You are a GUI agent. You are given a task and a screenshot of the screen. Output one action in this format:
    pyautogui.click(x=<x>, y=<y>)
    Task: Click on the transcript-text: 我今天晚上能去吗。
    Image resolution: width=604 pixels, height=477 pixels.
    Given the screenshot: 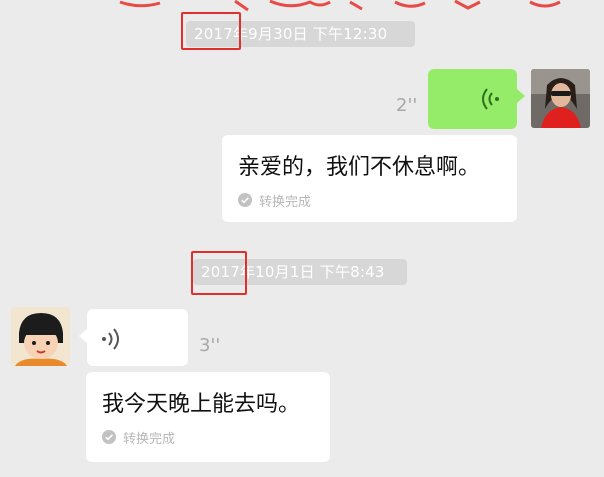 What is the action you would take?
    pyautogui.click(x=201, y=404)
    